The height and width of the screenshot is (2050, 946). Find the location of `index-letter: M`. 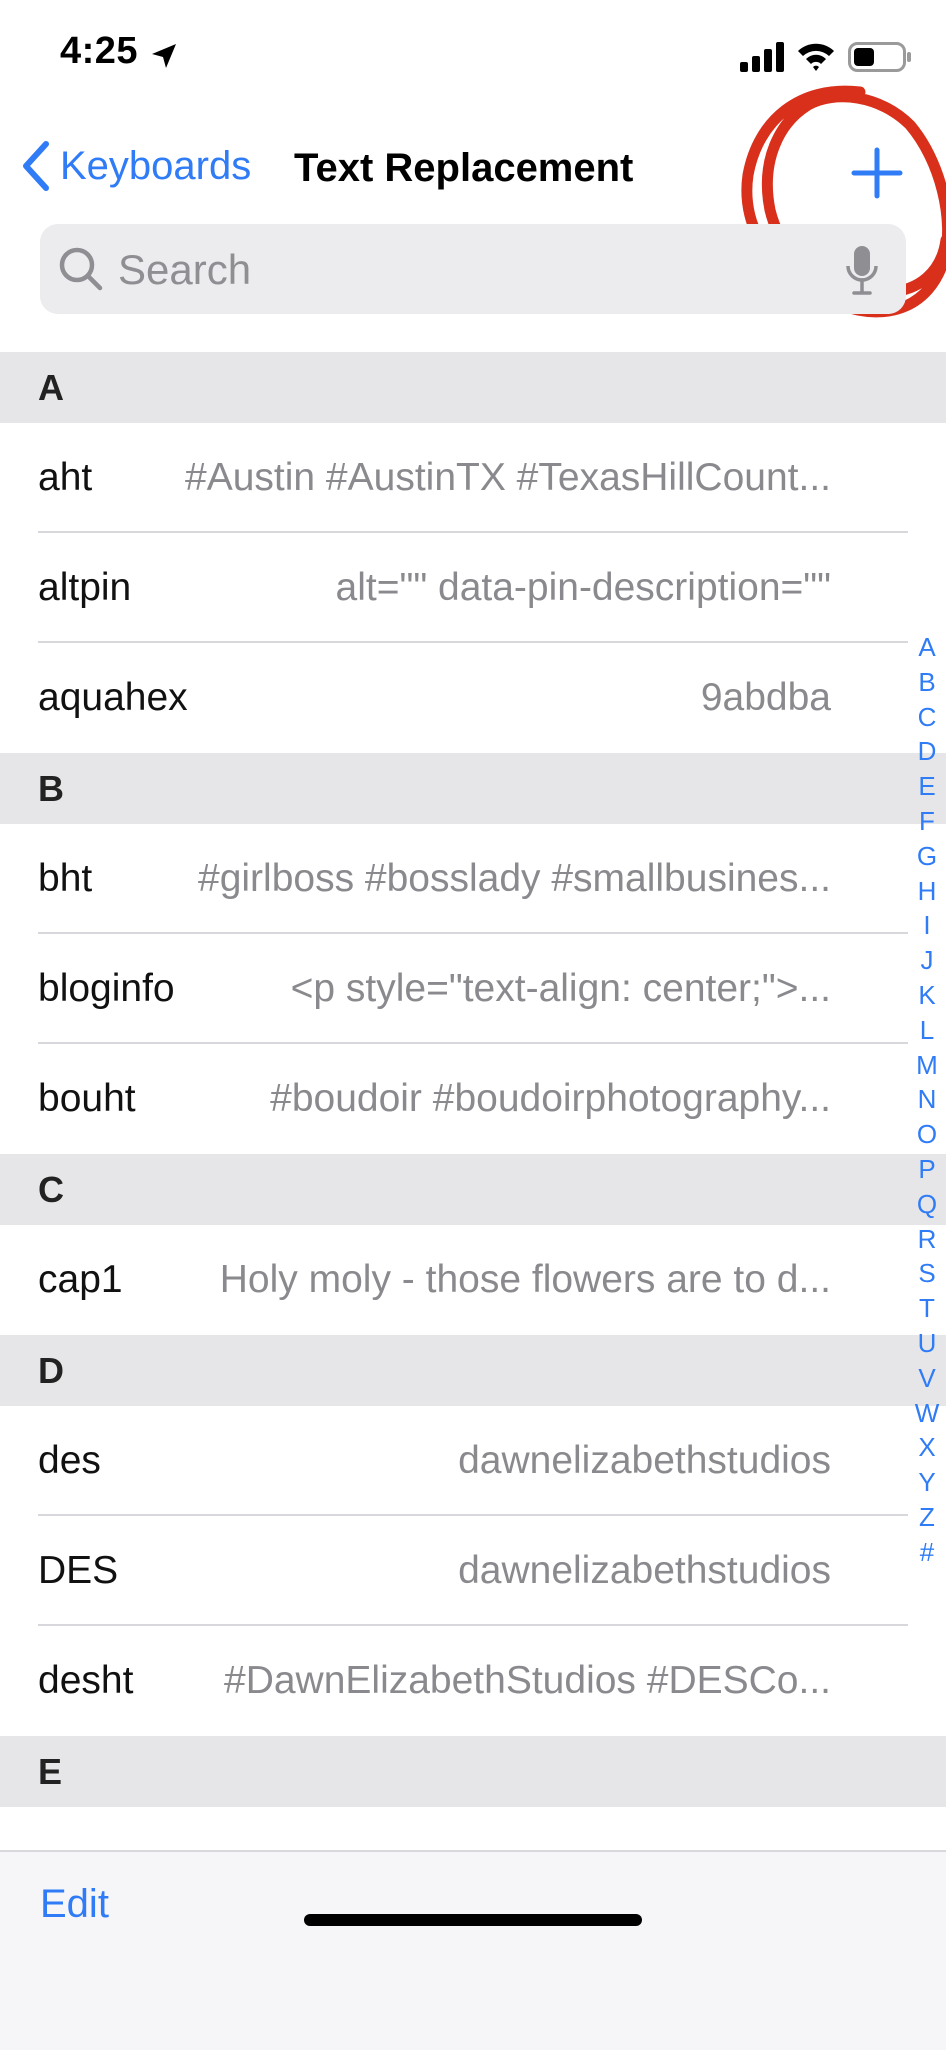

index-letter: M is located at coordinates (927, 1065).